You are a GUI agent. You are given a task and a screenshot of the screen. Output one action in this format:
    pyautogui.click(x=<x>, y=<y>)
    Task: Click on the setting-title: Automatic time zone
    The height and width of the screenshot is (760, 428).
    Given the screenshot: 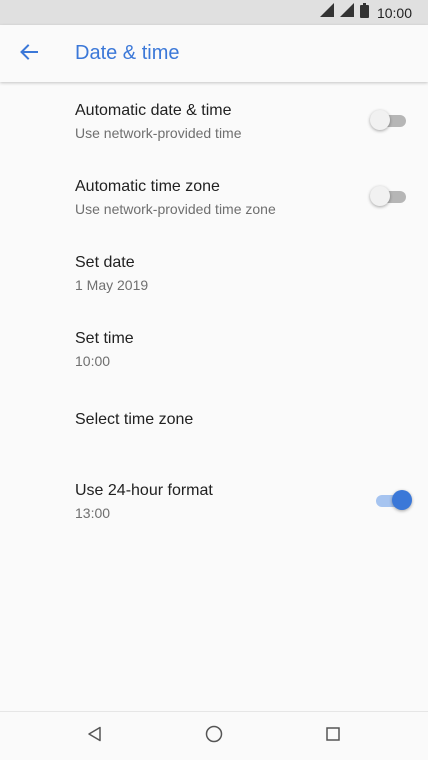 What is the action you would take?
    pyautogui.click(x=147, y=186)
    